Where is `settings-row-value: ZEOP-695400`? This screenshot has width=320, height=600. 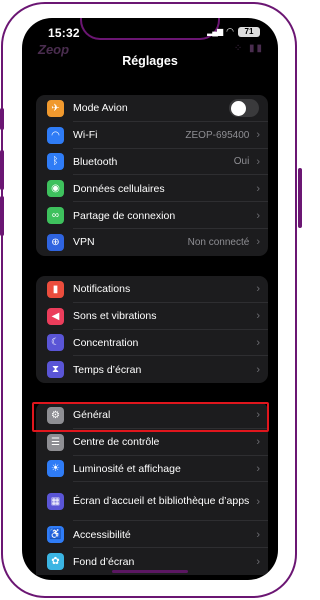
settings-row-value: ZEOP-695400 is located at coordinates (217, 135).